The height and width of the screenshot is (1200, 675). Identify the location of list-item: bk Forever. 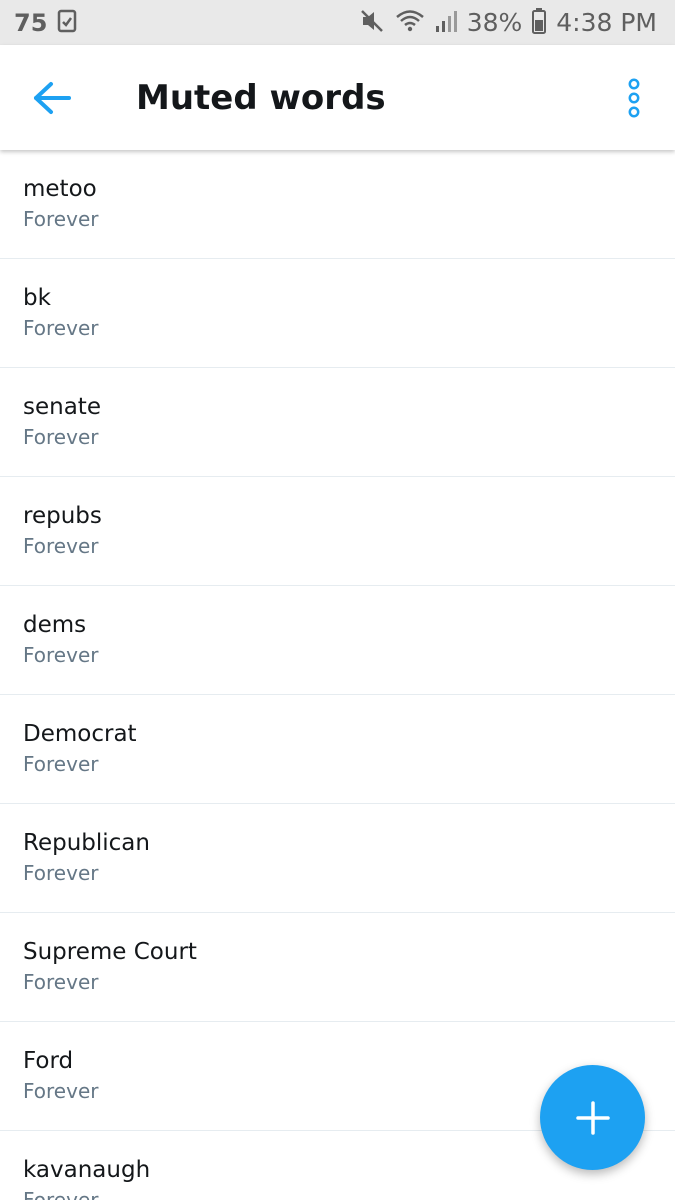
(337, 313).